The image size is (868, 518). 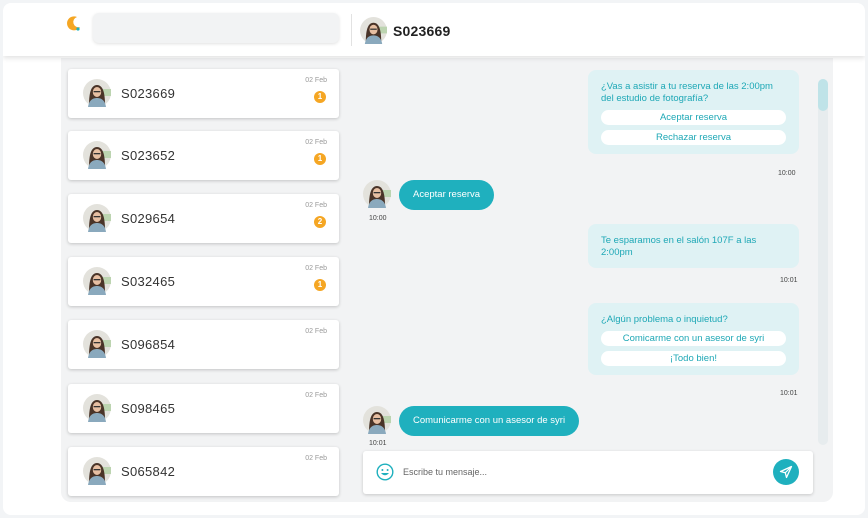 I want to click on top-bar: S023669, so click(x=434, y=29).